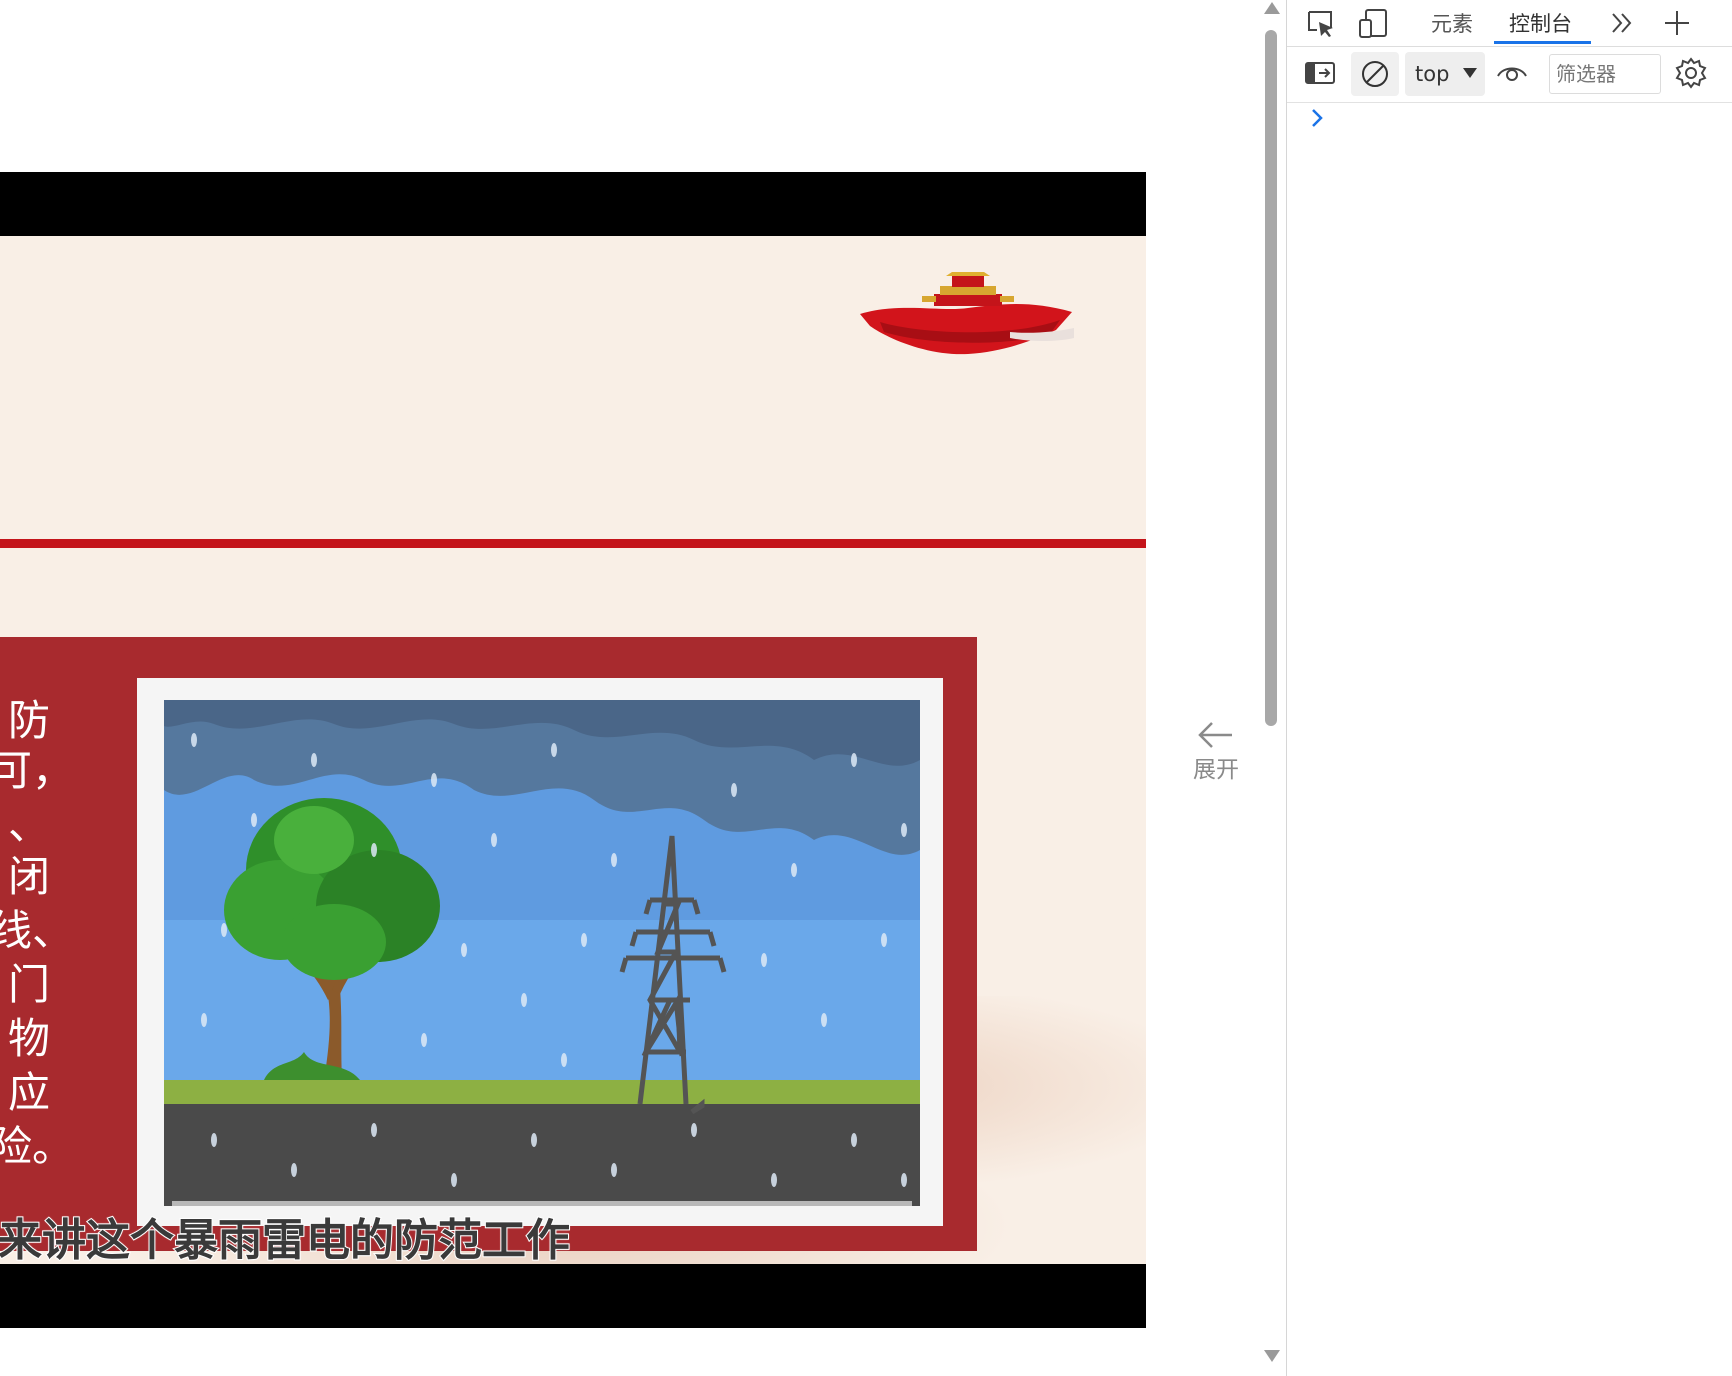 This screenshot has height=1376, width=1732. Describe the element at coordinates (573, 543) in the screenshot. I see `header-divider` at that location.